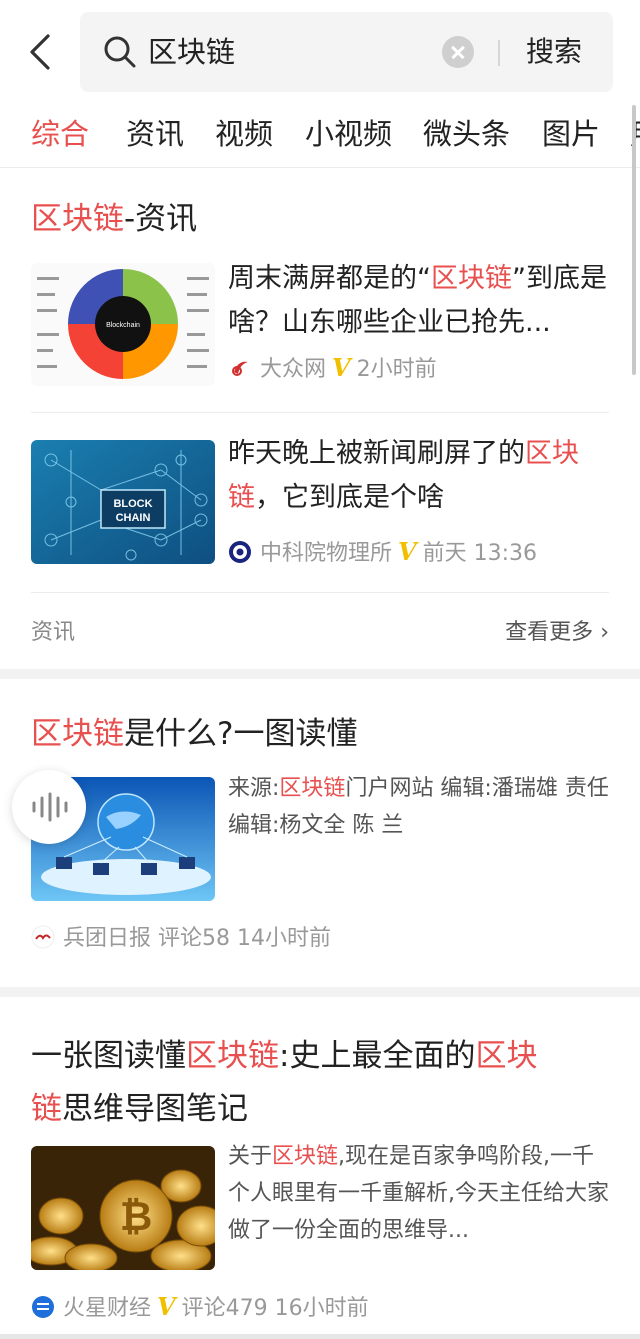  What do you see at coordinates (240, 368) in the screenshot?
I see `dazhong-logo-icon` at bounding box center [240, 368].